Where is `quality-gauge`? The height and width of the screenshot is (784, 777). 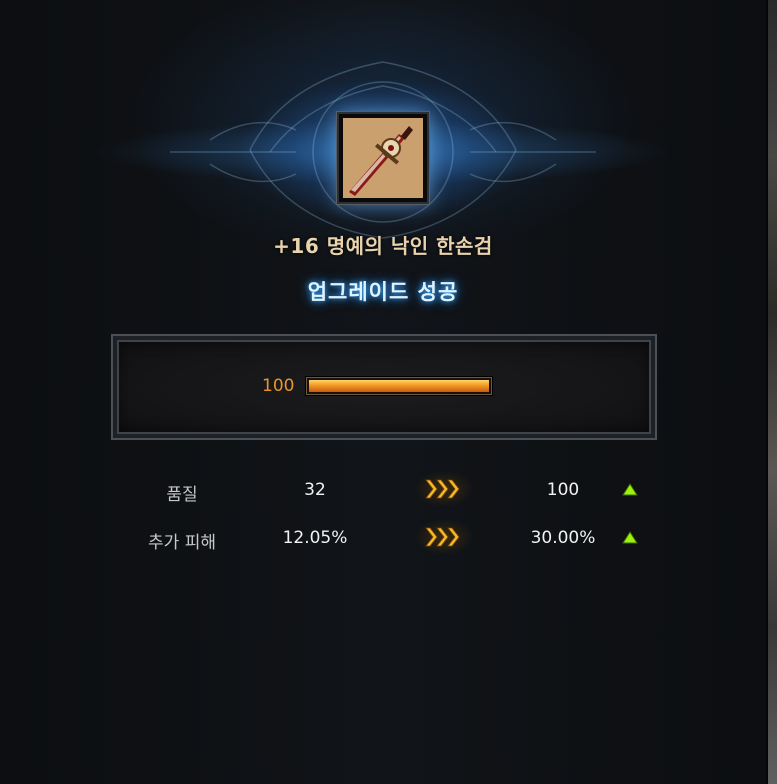
quality-gauge is located at coordinates (399, 386).